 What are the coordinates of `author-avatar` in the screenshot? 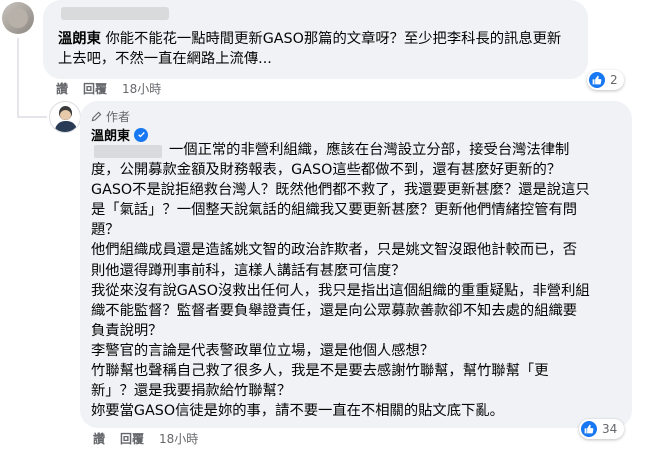 It's located at (65, 117).